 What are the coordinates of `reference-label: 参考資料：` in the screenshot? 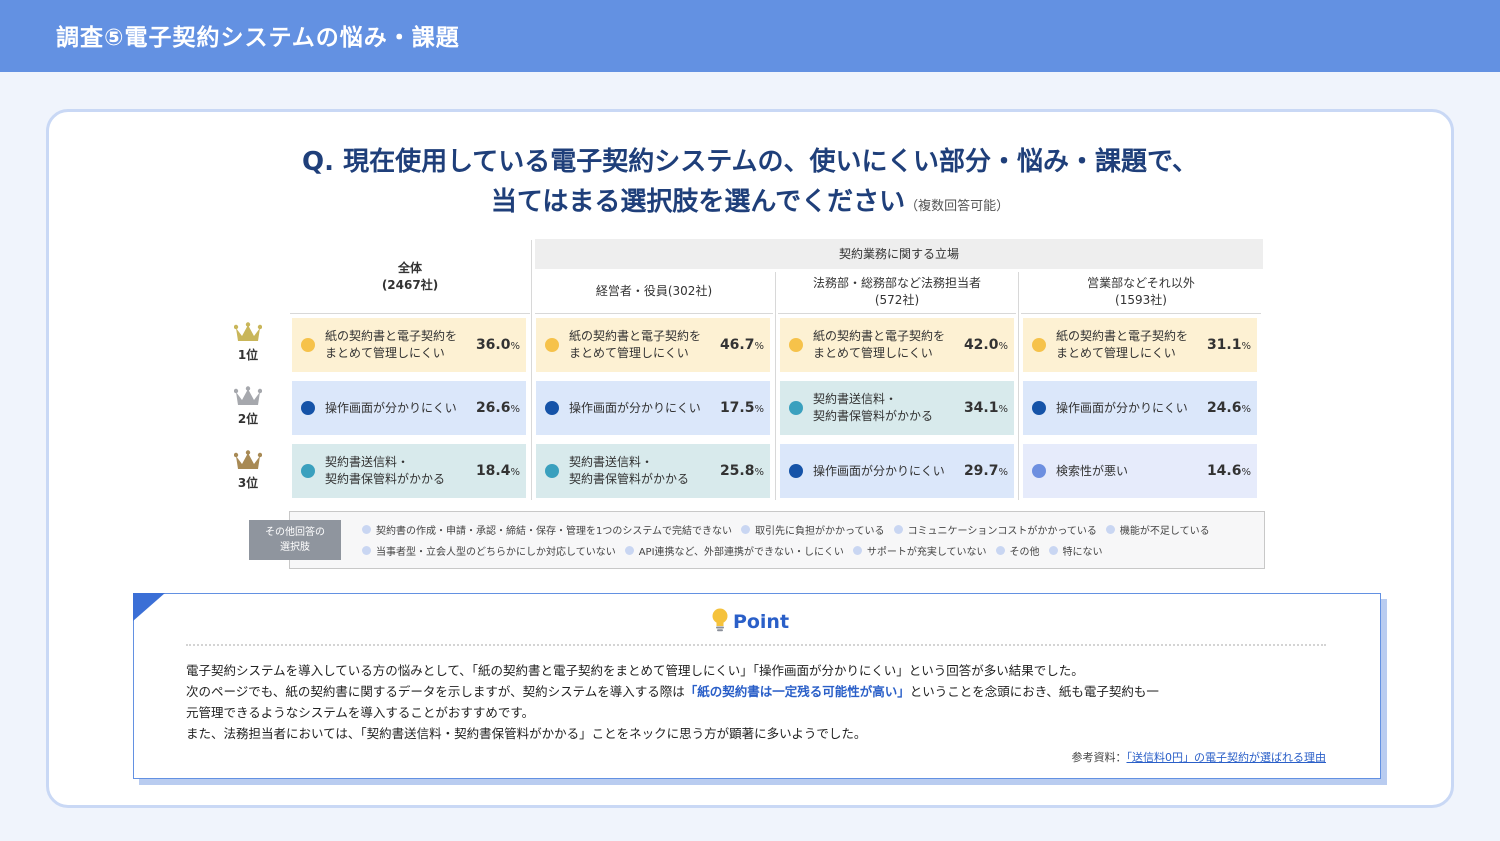 It's located at (1099, 757).